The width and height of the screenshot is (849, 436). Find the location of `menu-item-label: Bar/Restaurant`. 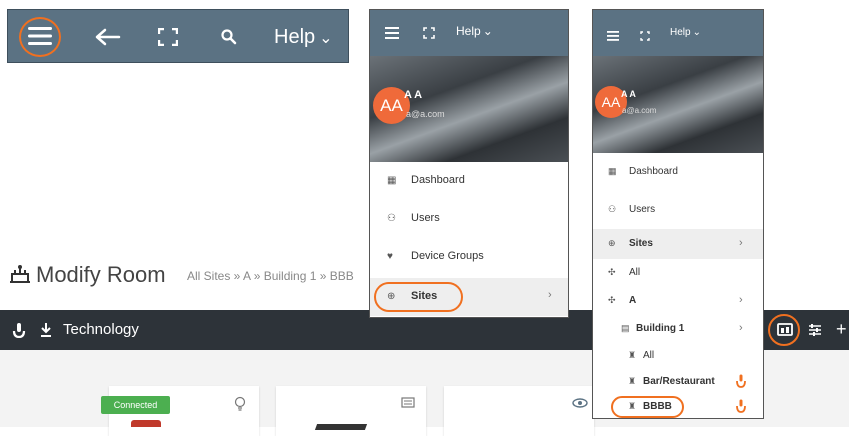

menu-item-label: Bar/Restaurant is located at coordinates (679, 381).